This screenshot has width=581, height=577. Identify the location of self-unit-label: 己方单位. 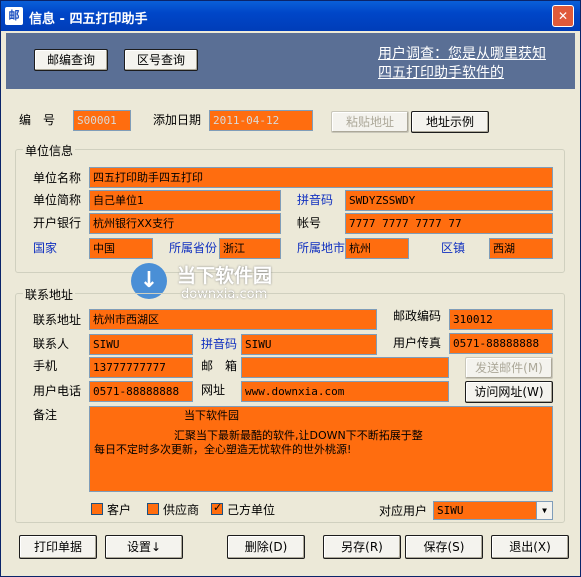
(251, 510).